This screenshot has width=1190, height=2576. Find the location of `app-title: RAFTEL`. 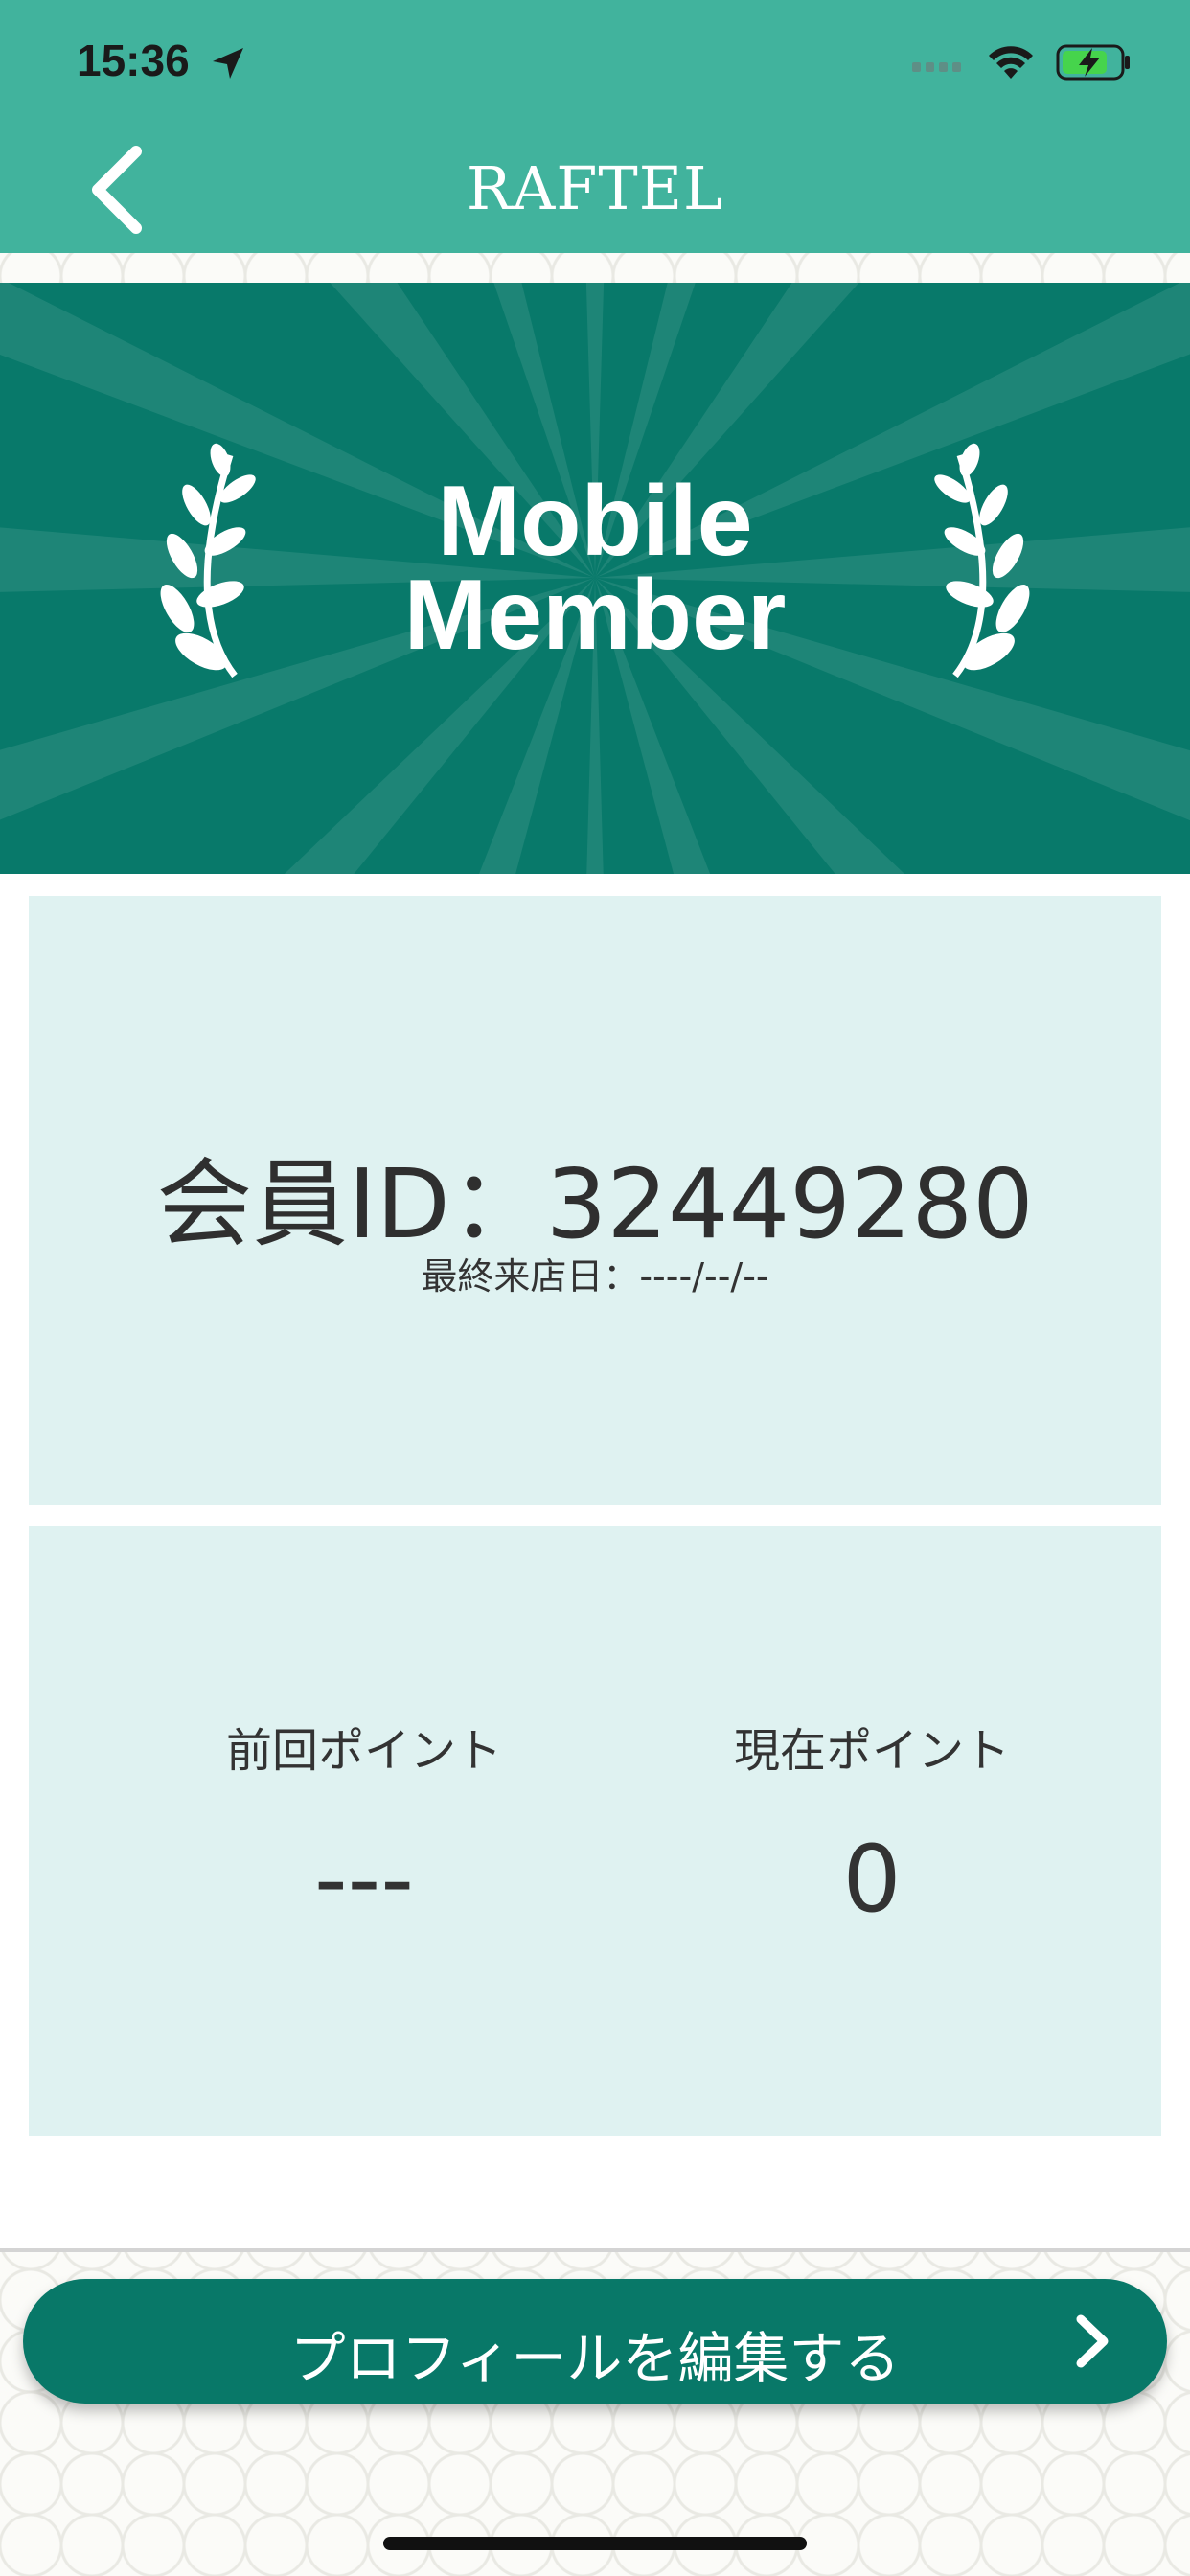

app-title: RAFTEL is located at coordinates (595, 188).